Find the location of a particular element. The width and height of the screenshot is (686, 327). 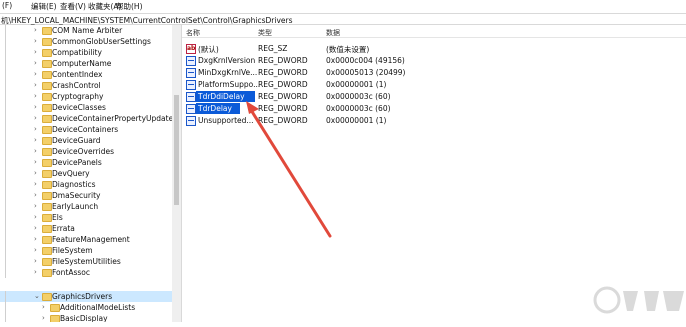

watermark-logo is located at coordinates (637, 299).